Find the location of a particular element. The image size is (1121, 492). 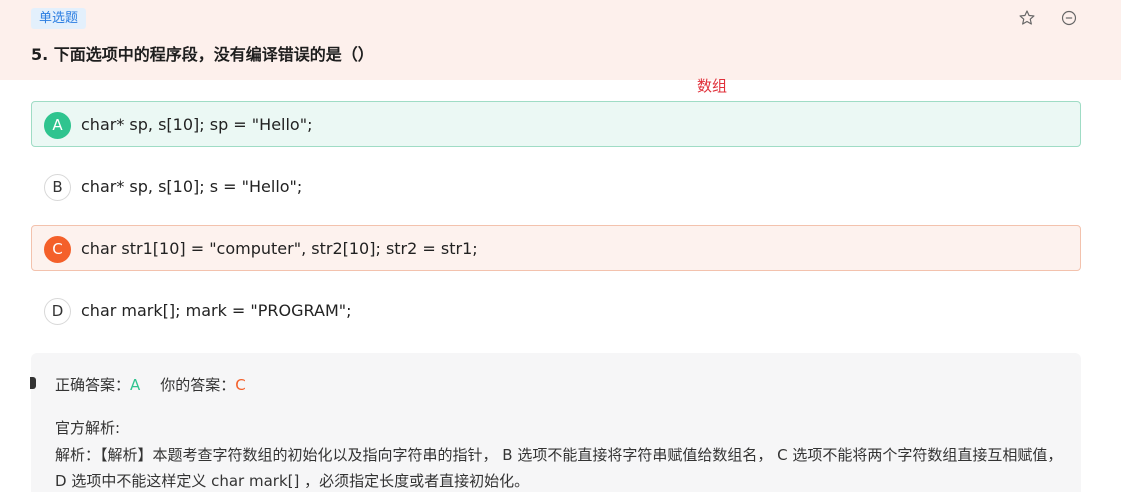

option-letter-badge: B is located at coordinates (57, 187).